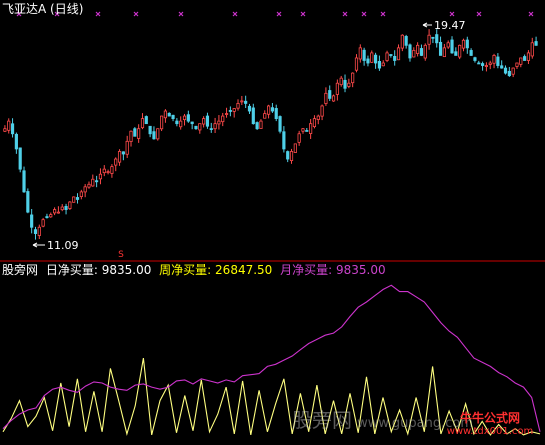 The width and height of the screenshot is (545, 445). I want to click on period-label: (日线), so click(67, 9).